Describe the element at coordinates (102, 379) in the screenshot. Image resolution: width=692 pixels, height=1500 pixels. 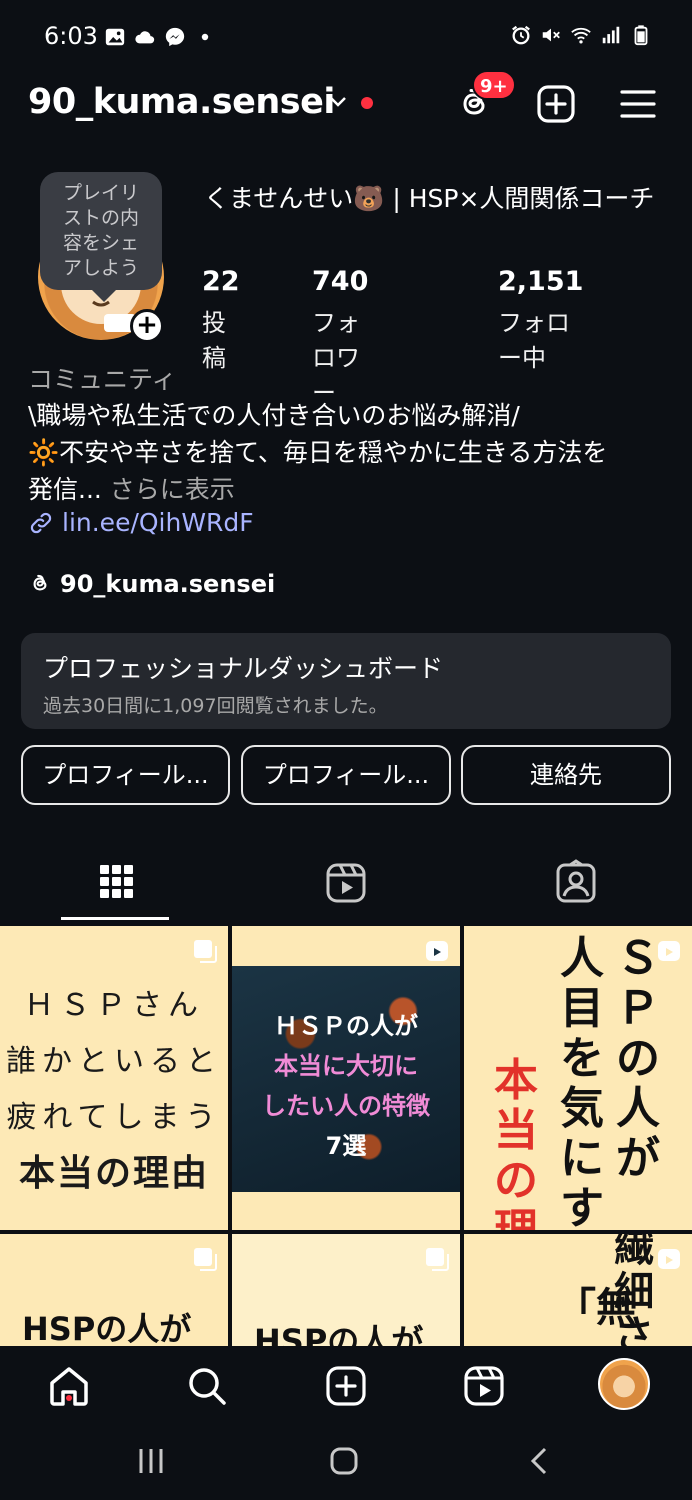
I see `profile-category: コミュニティ` at that location.